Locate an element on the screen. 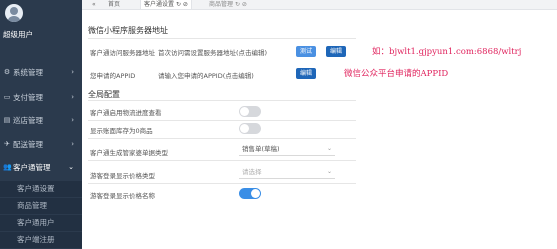 This screenshot has height=249, width=557. nav-back-icon: « is located at coordinates (94, 4).